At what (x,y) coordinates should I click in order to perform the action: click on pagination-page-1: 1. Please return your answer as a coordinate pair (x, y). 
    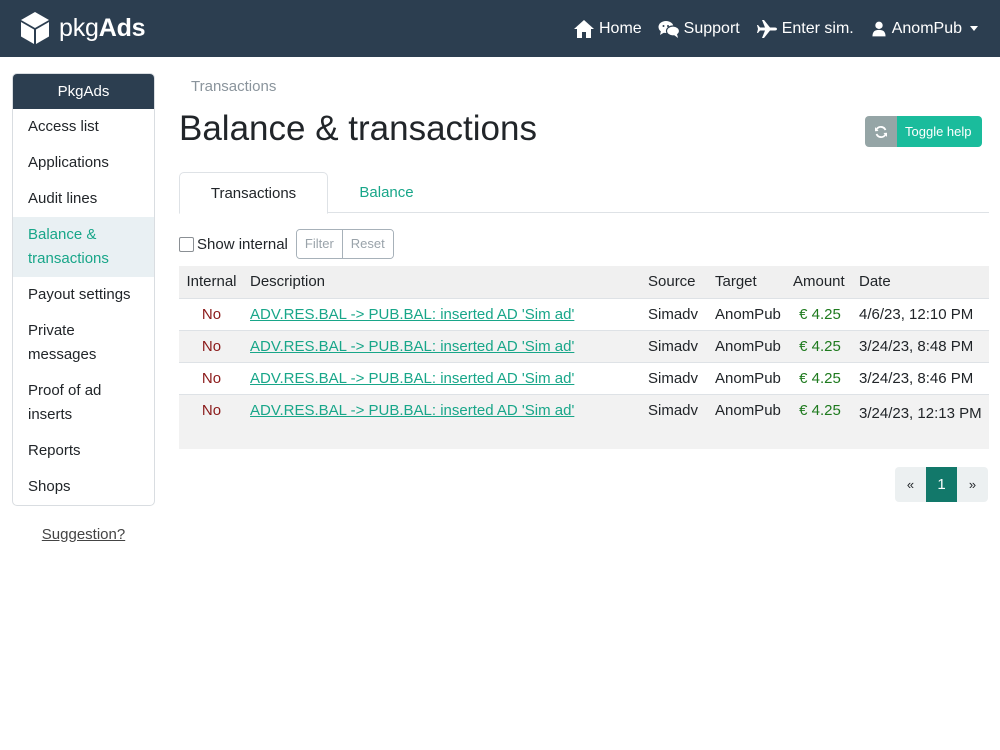
    Looking at the image, I should click on (941, 484).